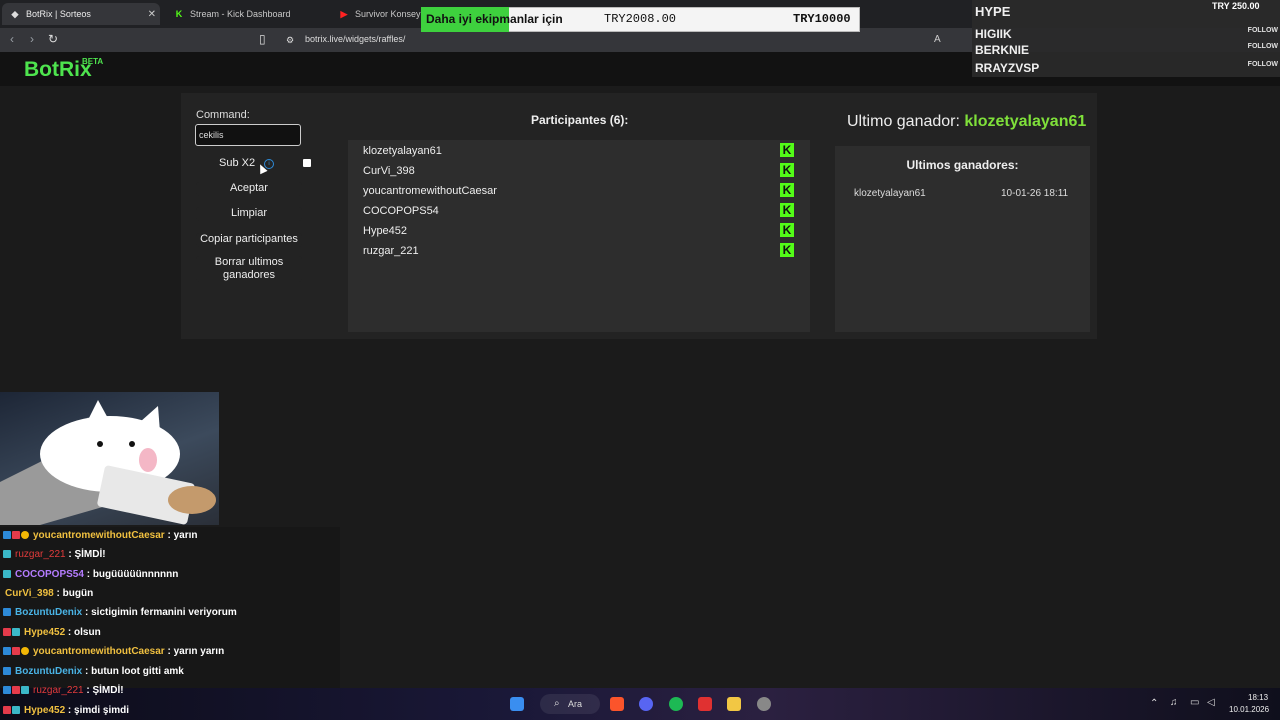  I want to click on event-name: HYPE, so click(993, 11).